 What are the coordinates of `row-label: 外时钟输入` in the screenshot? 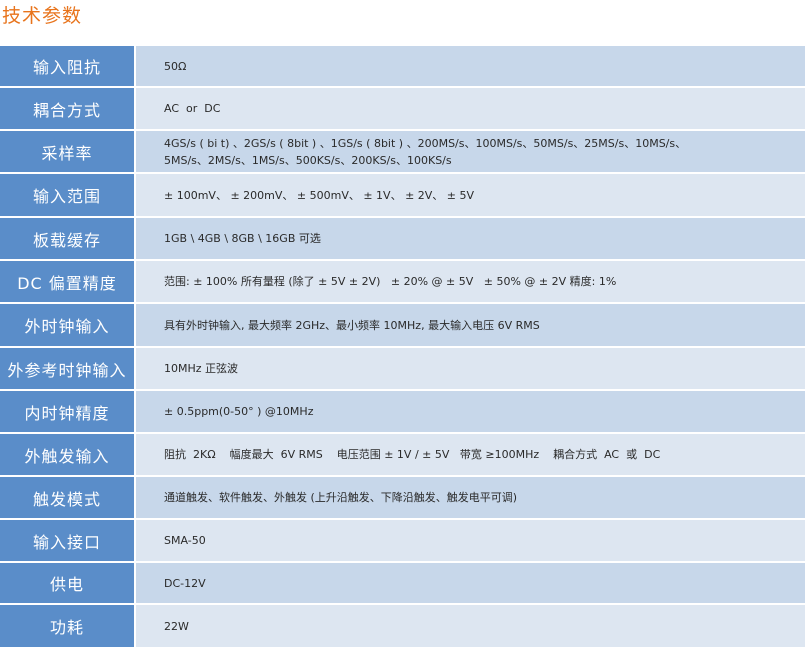 It's located at (68, 325).